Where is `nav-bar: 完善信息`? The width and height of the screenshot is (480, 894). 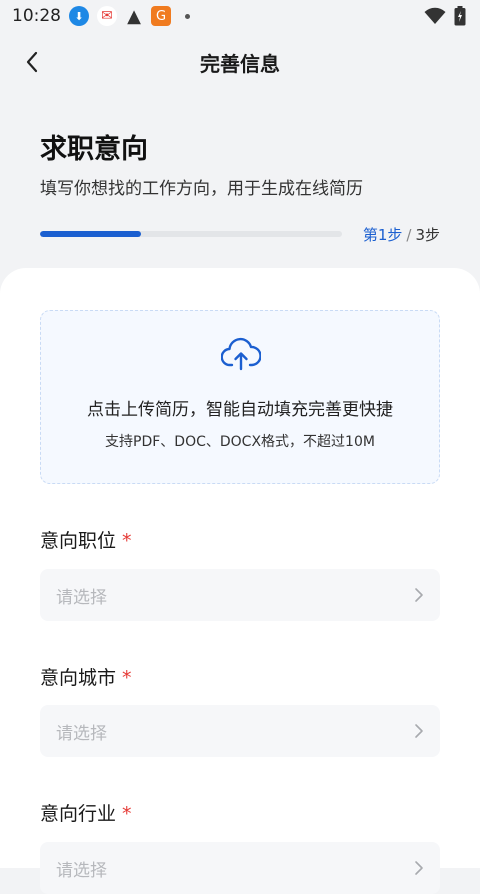
nav-bar: 完善信息 is located at coordinates (240, 62).